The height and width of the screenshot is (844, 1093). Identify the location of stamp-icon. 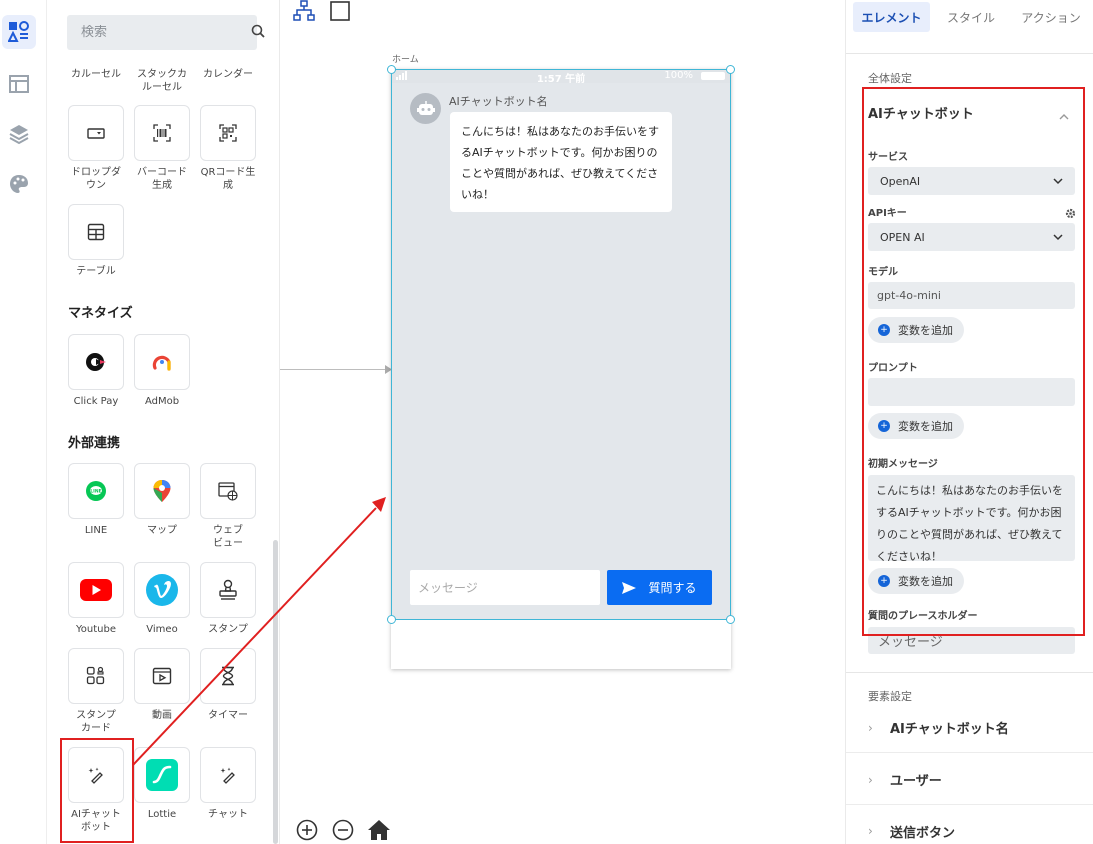
(228, 589).